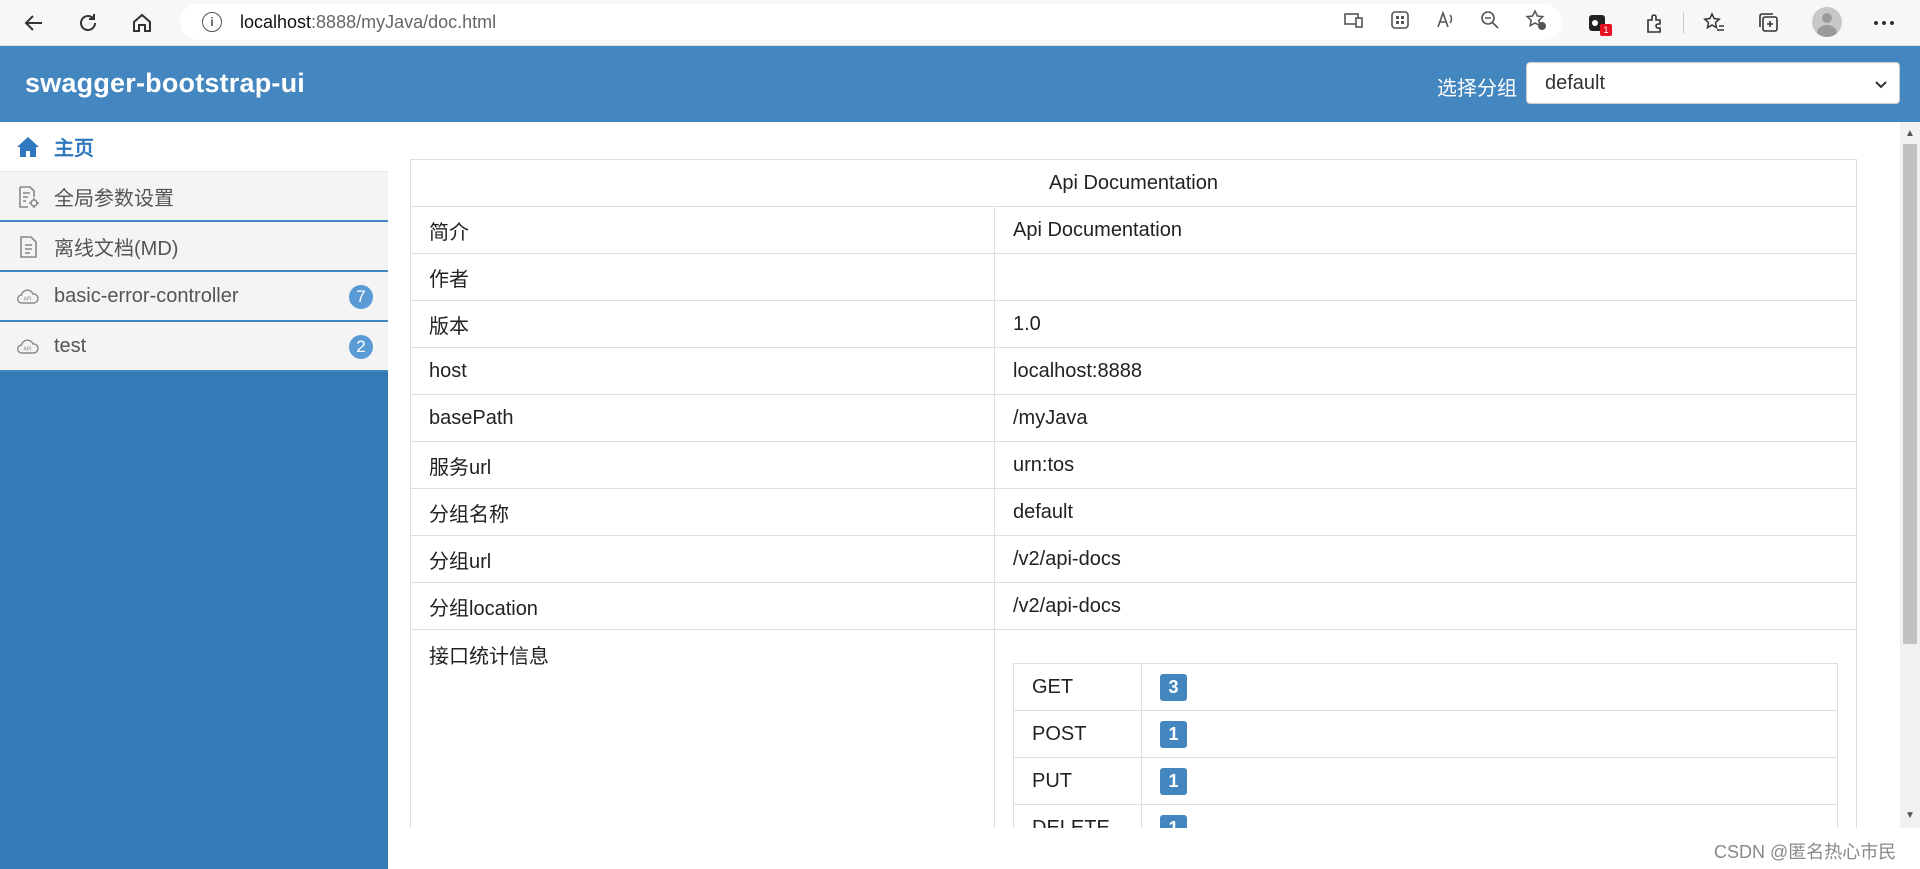 Image resolution: width=1920 pixels, height=869 pixels. Describe the element at coordinates (1881, 85) in the screenshot. I see `chevron-down-icon` at that location.